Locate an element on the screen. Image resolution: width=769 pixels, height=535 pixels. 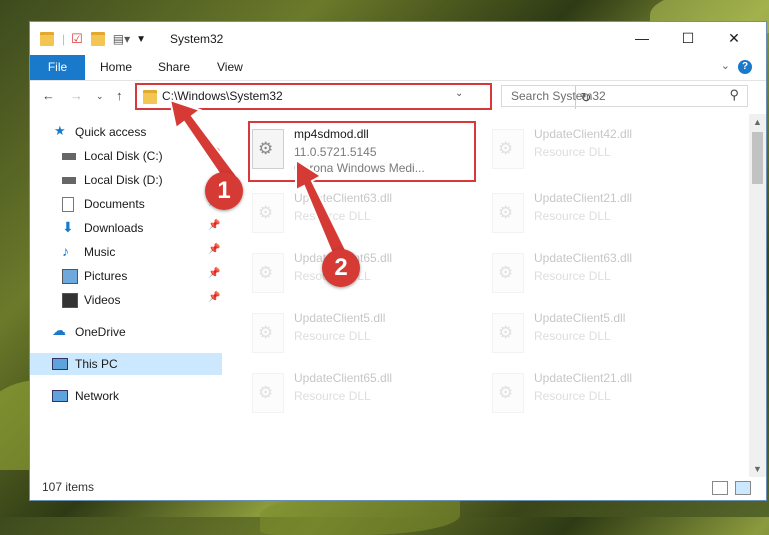
annotation-arrows is located at coordinates (258, 179).